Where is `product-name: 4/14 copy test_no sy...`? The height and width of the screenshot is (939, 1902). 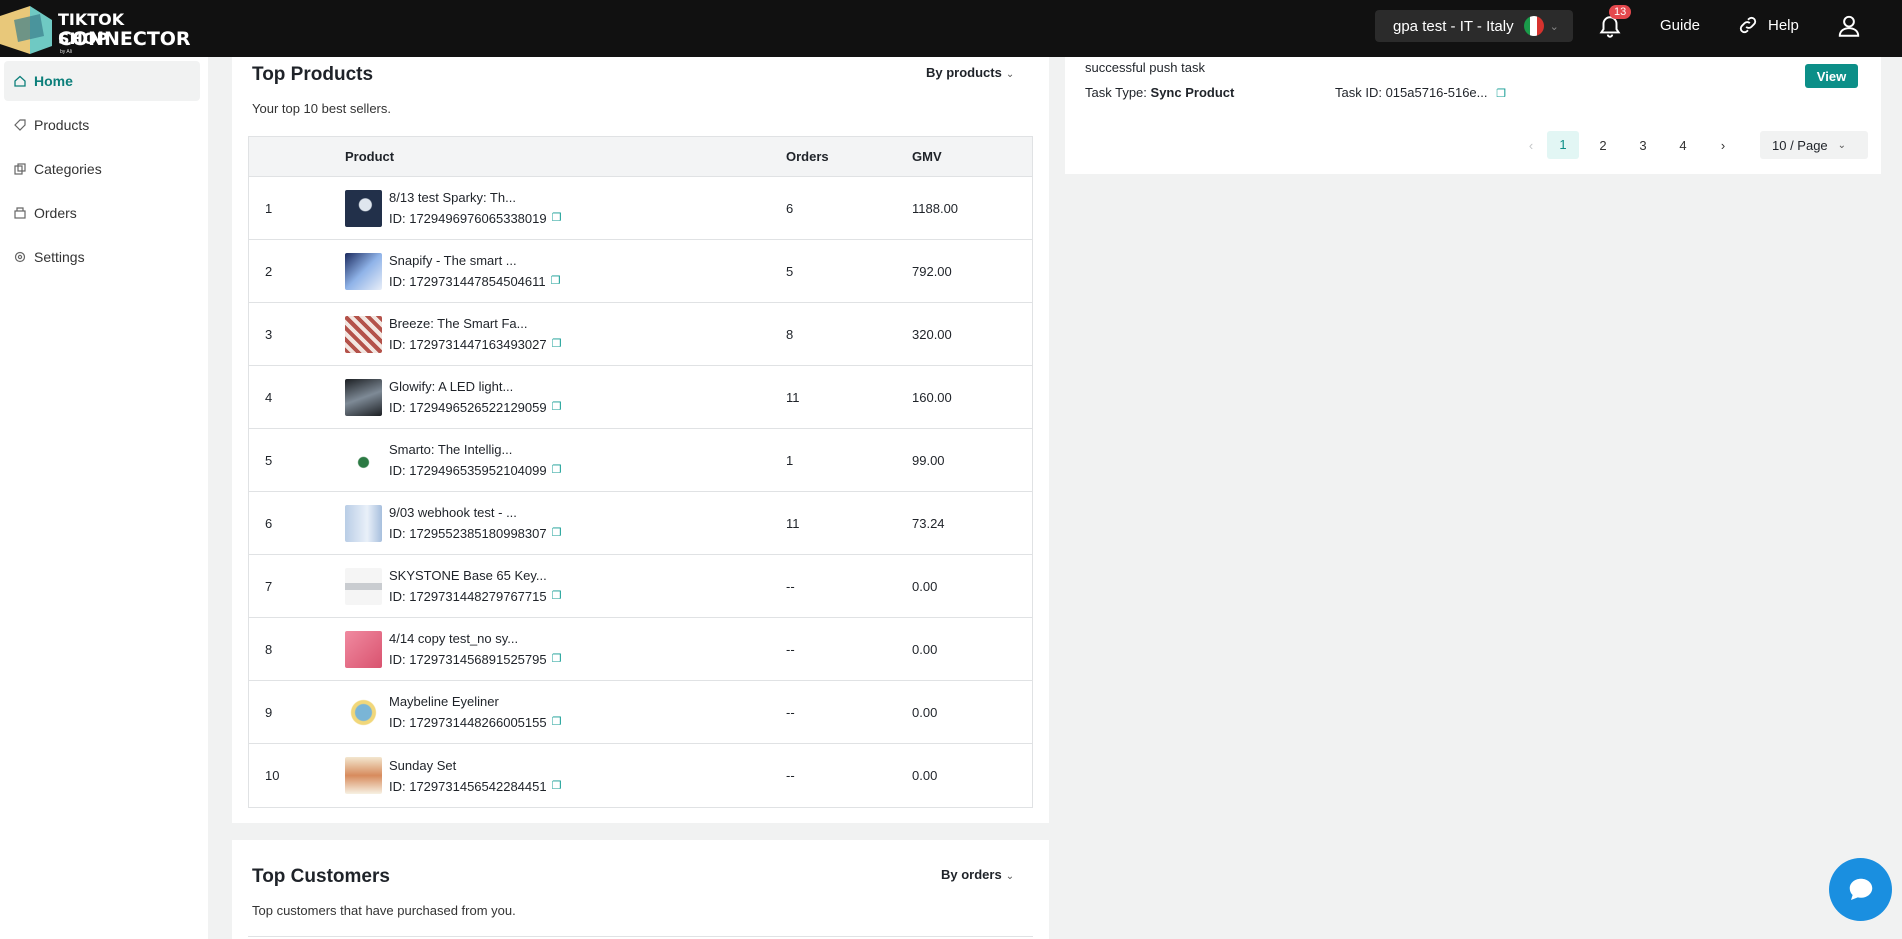 product-name: 4/14 copy test_no sy... is located at coordinates (475, 638).